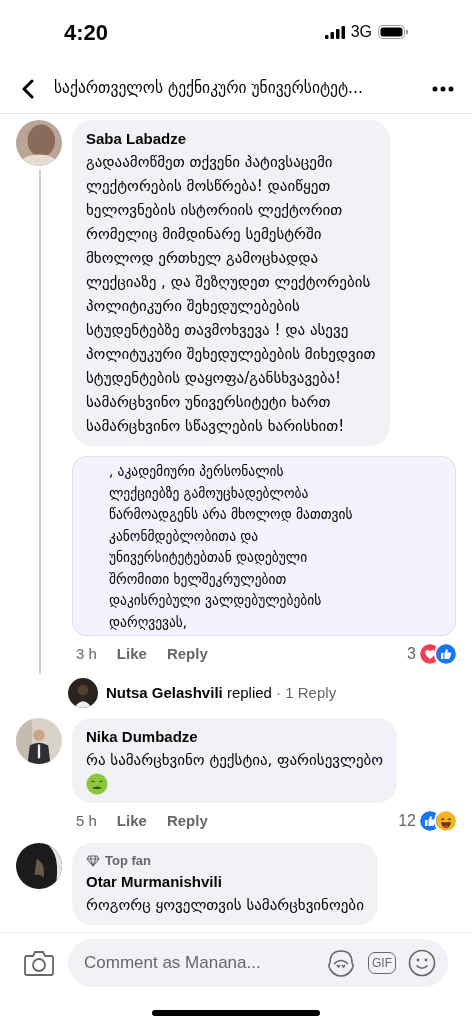 The image size is (472, 1024). What do you see at coordinates (86, 32) in the screenshot?
I see `clock: 4:20` at bounding box center [86, 32].